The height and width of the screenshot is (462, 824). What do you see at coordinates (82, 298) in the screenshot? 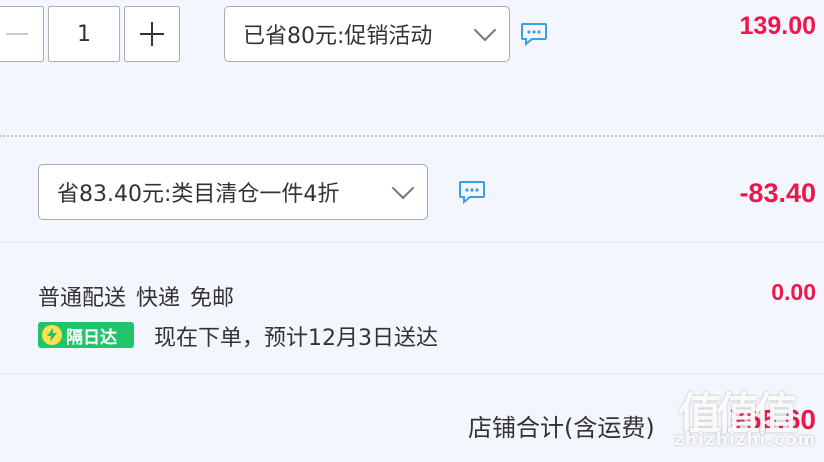
I see `shipping-type: 普通配送` at bounding box center [82, 298].